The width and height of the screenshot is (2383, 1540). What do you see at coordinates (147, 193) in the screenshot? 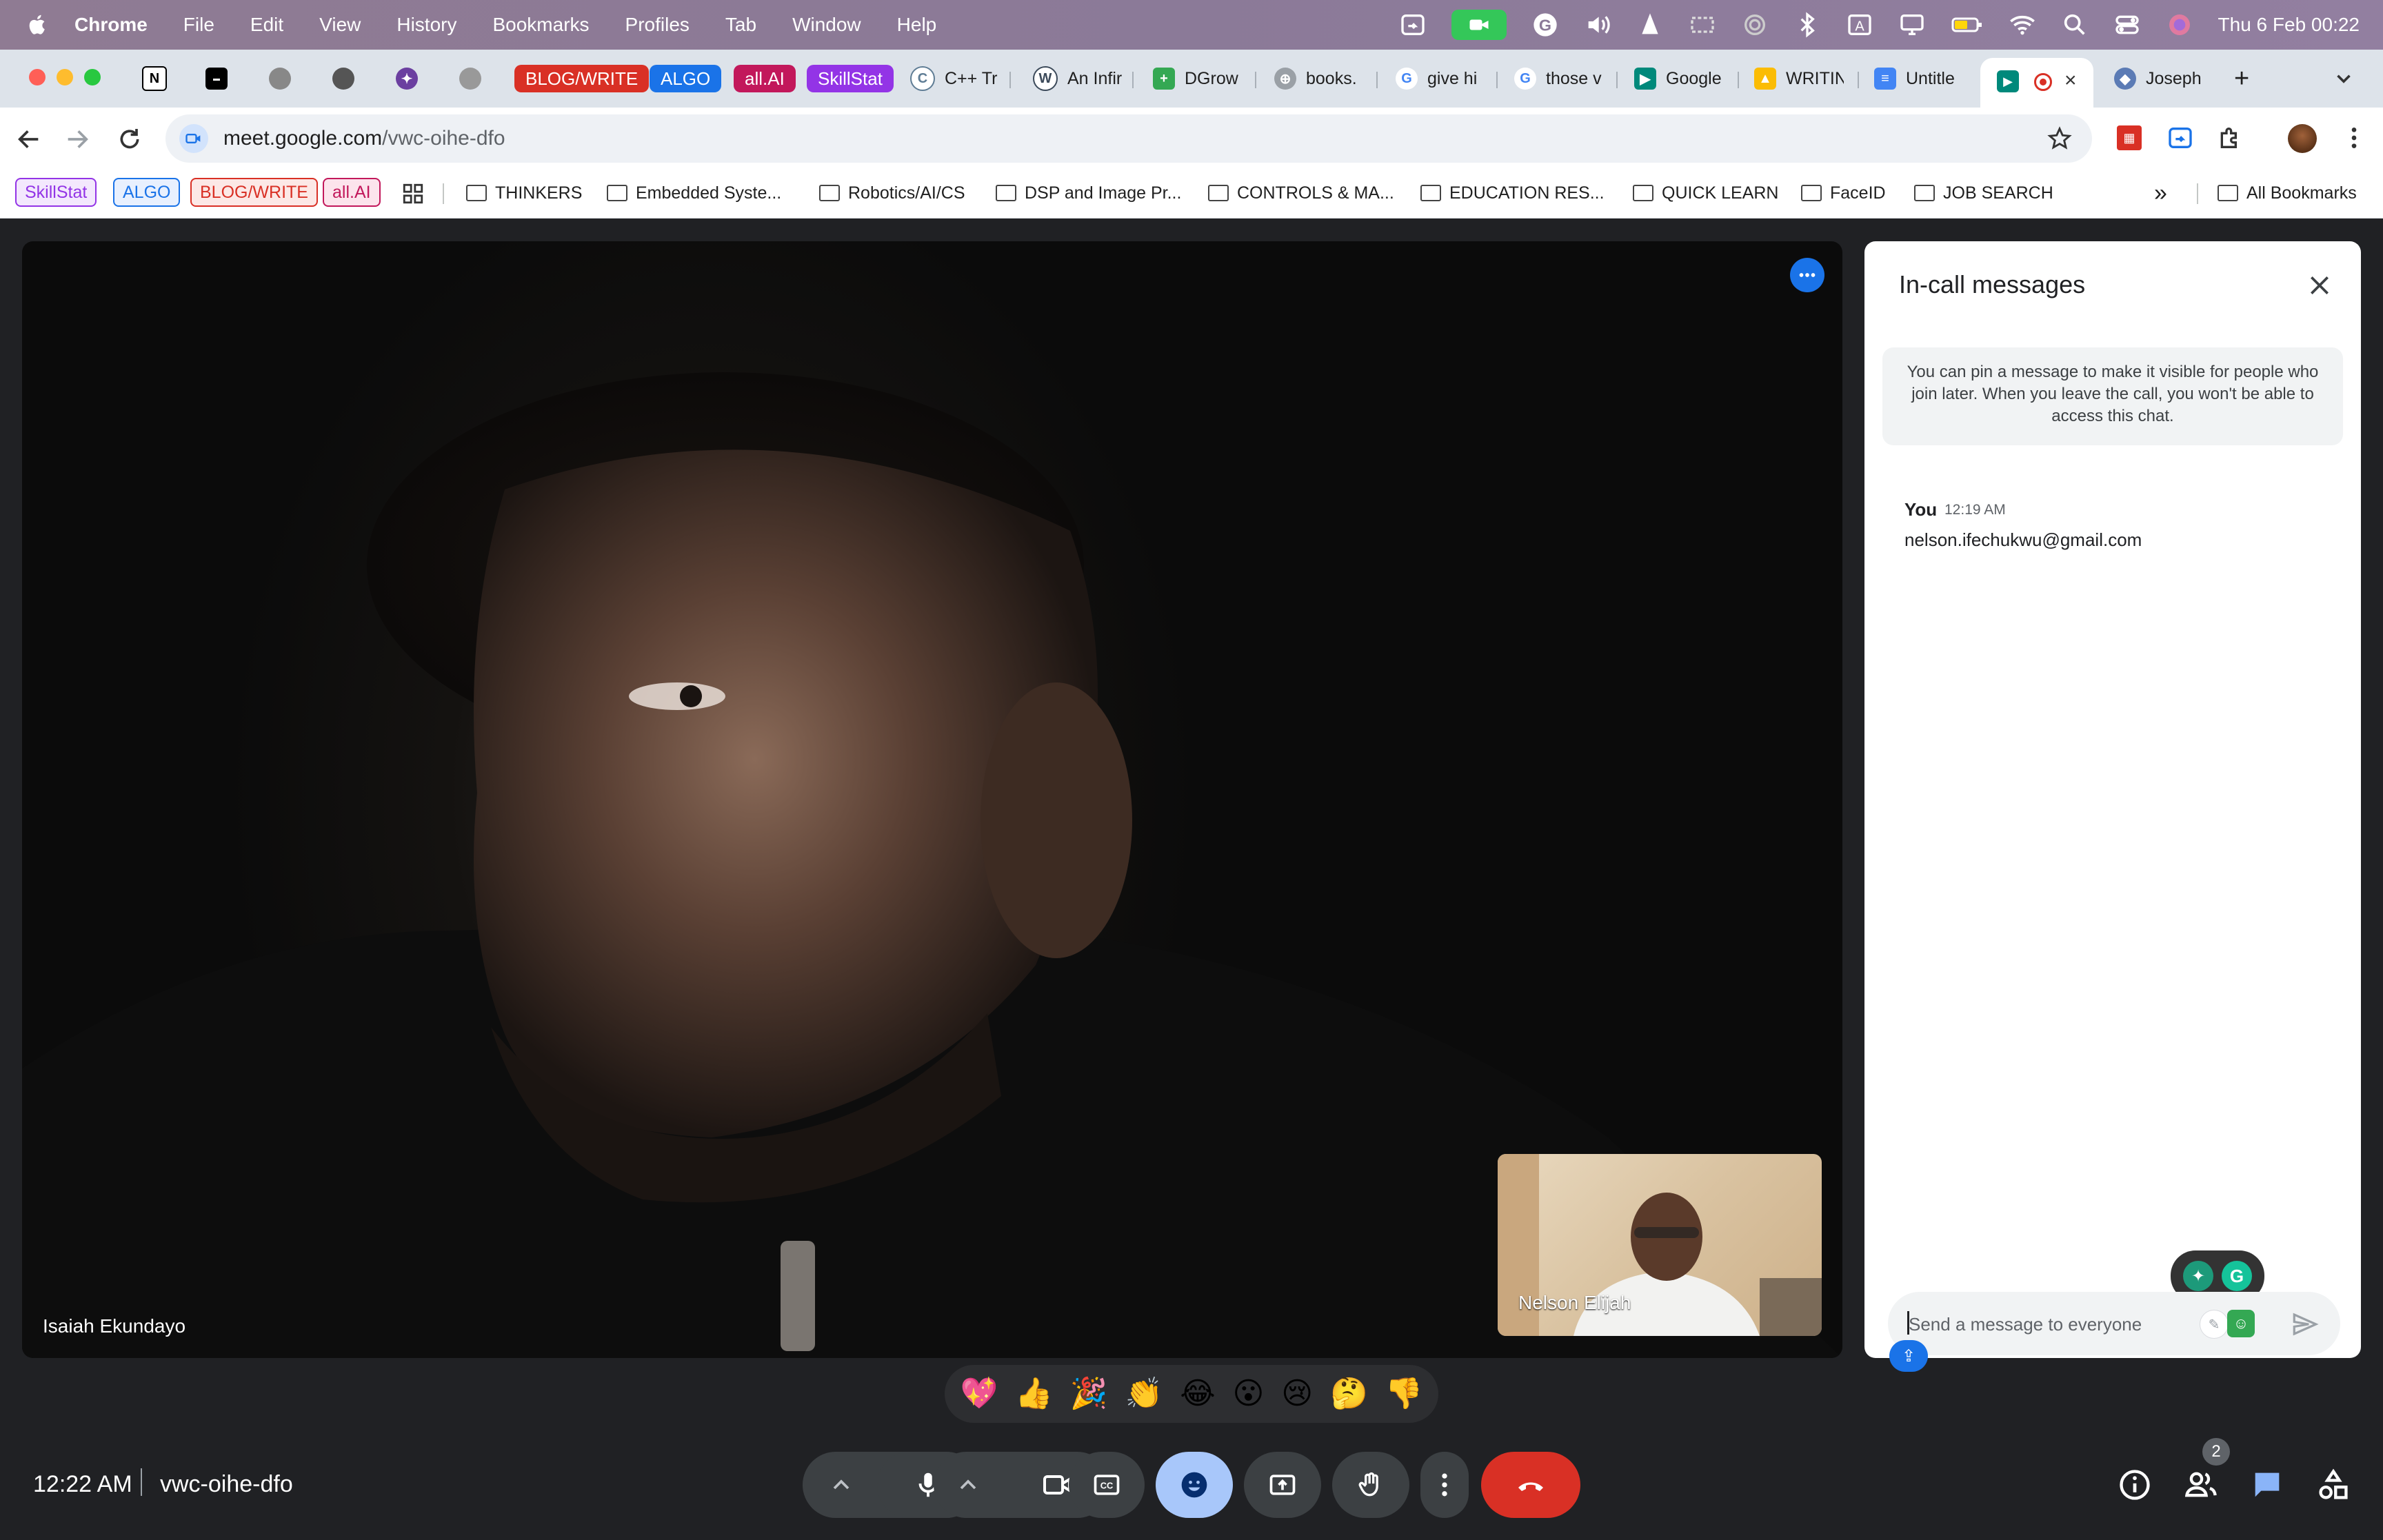
I see `bookmark-group-algo: ALGO` at bounding box center [147, 193].